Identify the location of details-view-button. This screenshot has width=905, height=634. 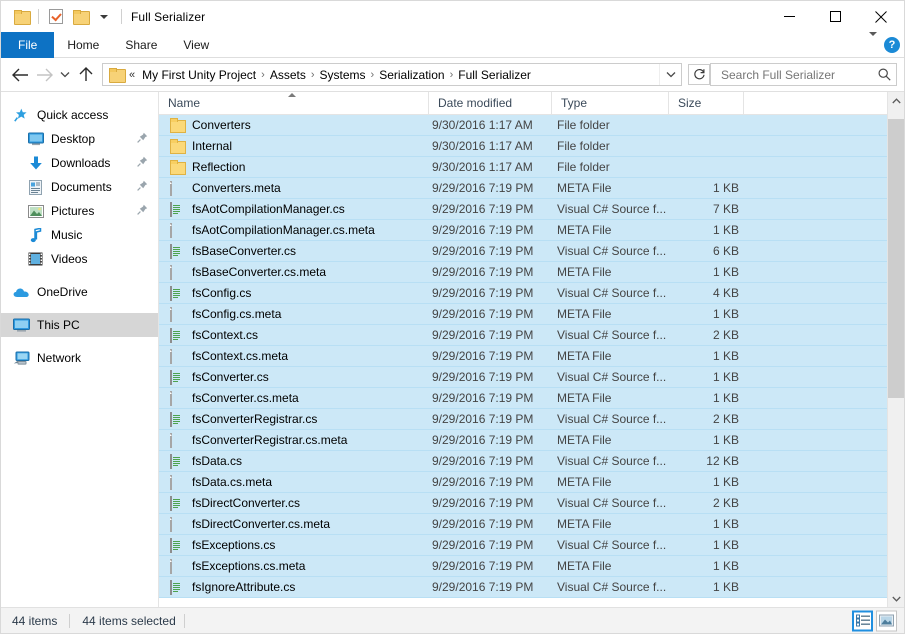
(862, 620).